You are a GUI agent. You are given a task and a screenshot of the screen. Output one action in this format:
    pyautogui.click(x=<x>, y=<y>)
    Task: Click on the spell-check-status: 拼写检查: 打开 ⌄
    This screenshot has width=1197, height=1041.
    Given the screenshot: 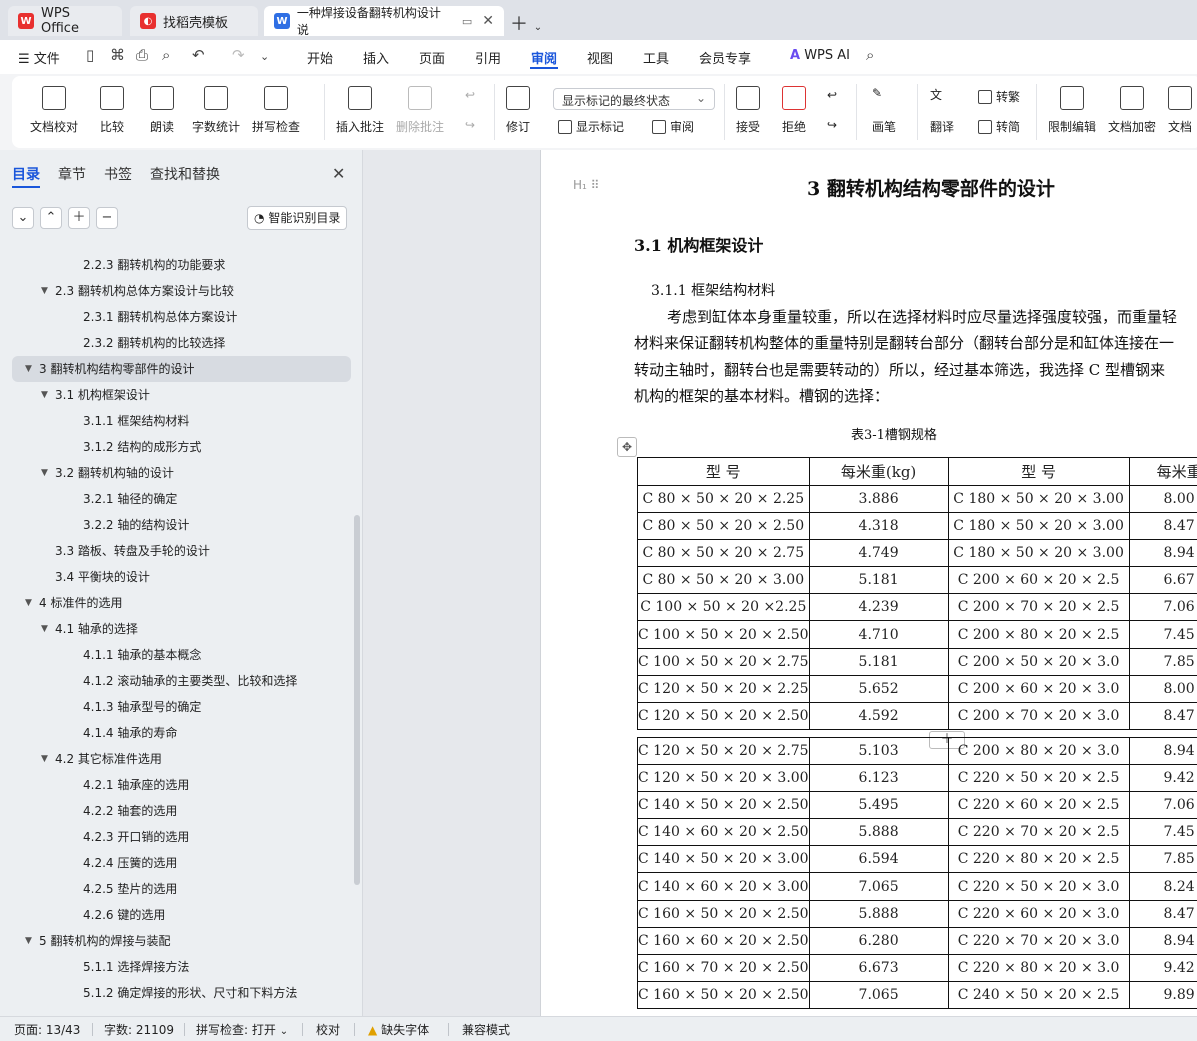 What is the action you would take?
    pyautogui.click(x=242, y=1029)
    